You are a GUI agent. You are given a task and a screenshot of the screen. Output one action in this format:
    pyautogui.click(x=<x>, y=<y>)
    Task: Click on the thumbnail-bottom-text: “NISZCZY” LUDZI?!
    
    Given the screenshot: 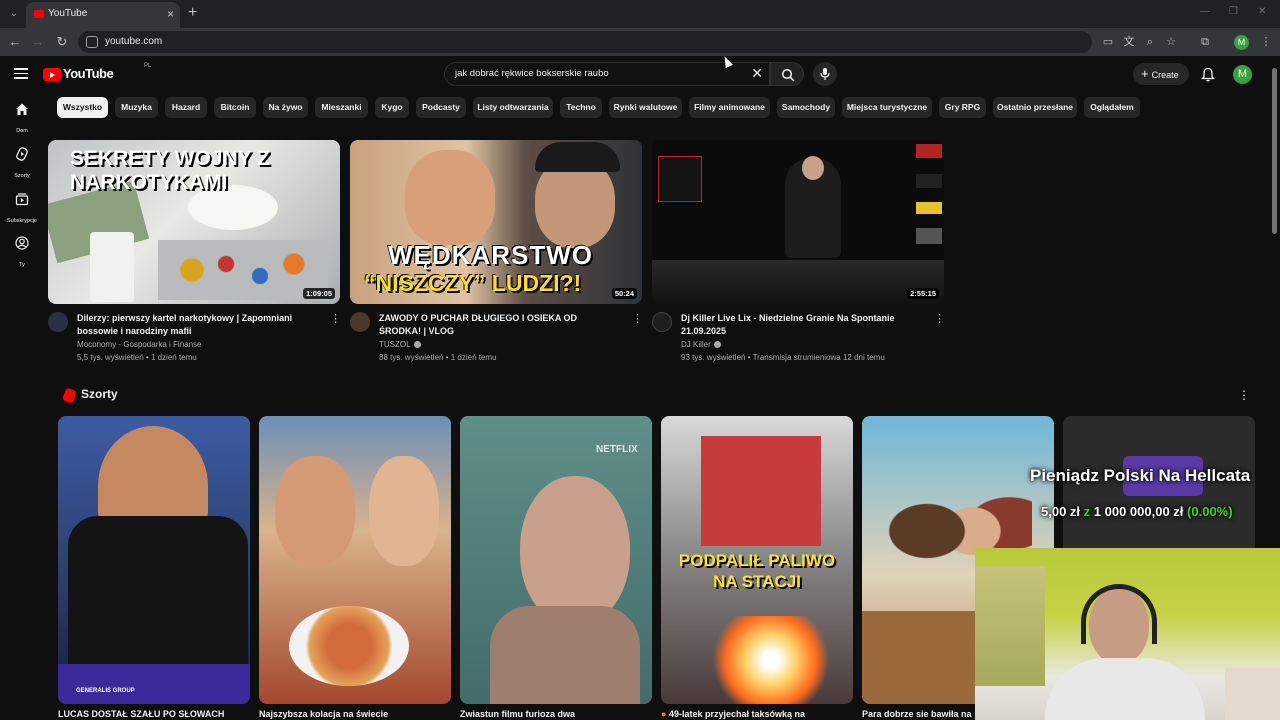 What is the action you would take?
    pyautogui.click(x=473, y=283)
    